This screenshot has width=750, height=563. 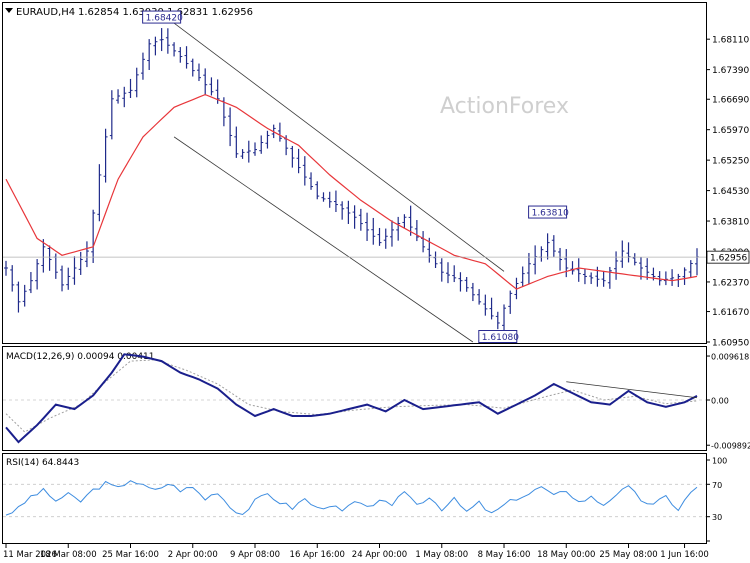 I want to click on annotation-label: 1.63810, so click(x=550, y=214).